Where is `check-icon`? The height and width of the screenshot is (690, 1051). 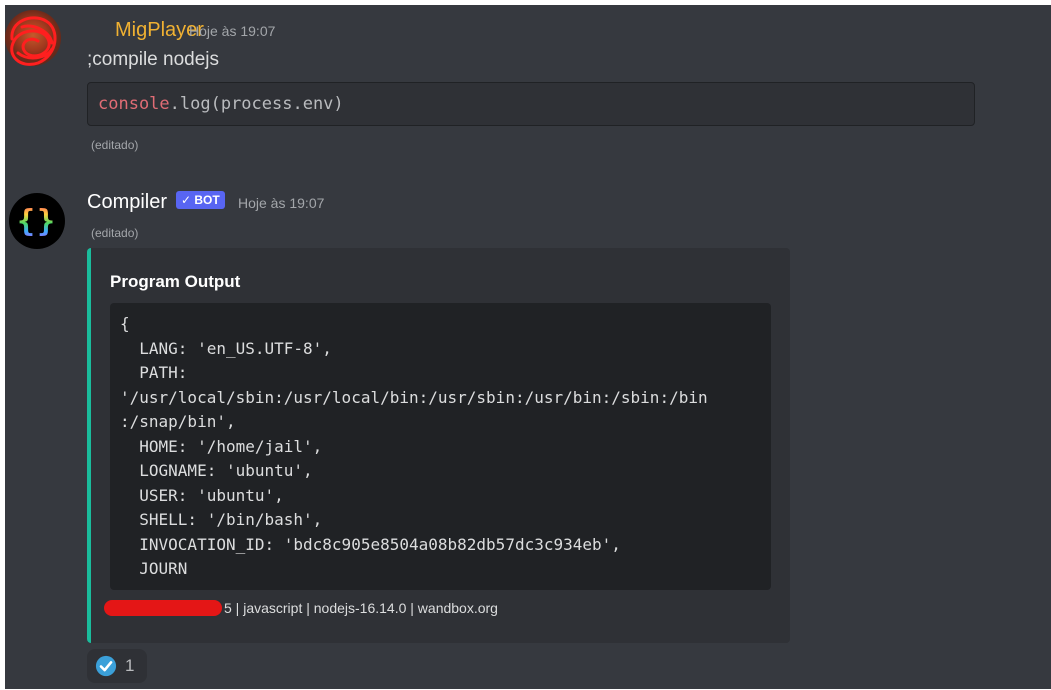
check-icon is located at coordinates (106, 666).